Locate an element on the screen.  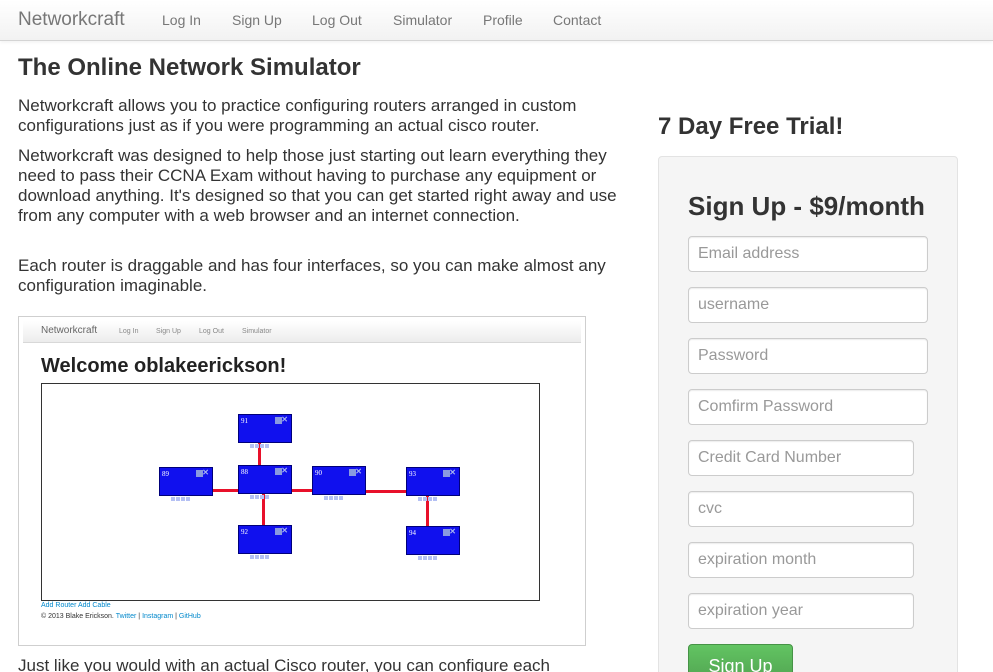
router-node: 92 ✕ is located at coordinates (265, 542).